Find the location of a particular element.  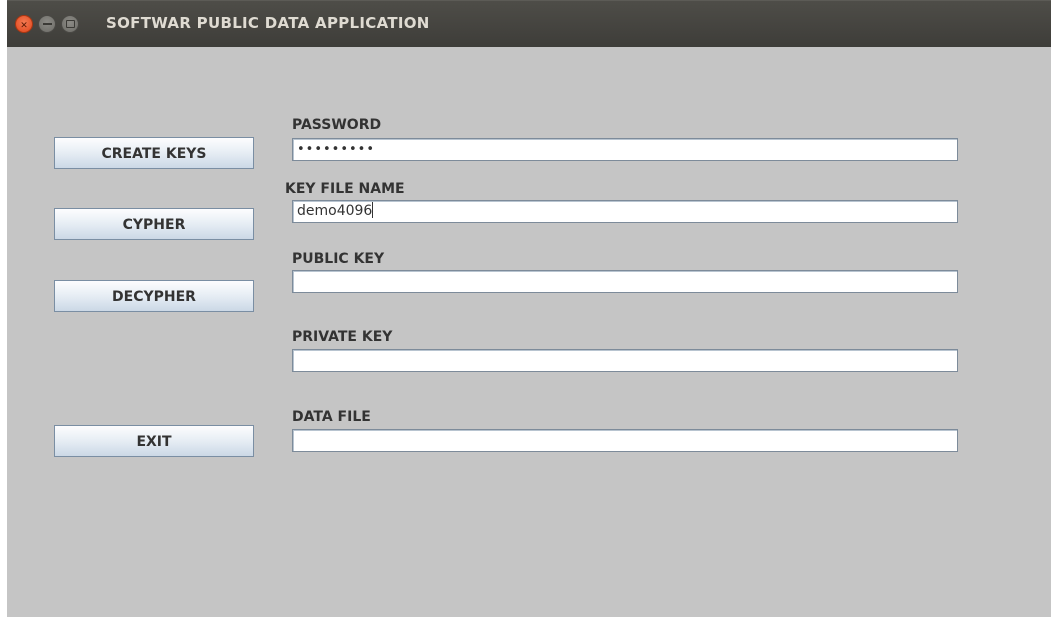

maximize-icon is located at coordinates (70, 24).